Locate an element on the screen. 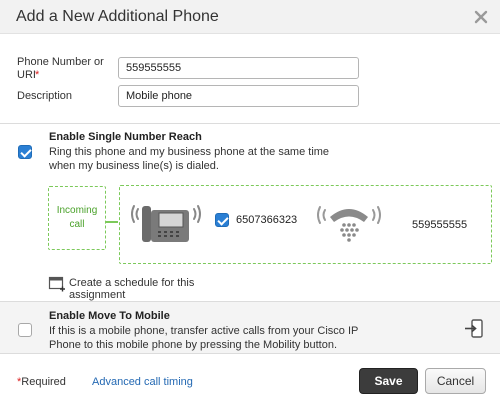 This screenshot has width=500, height=401. single-number-reach-checkbox is located at coordinates (25, 152).